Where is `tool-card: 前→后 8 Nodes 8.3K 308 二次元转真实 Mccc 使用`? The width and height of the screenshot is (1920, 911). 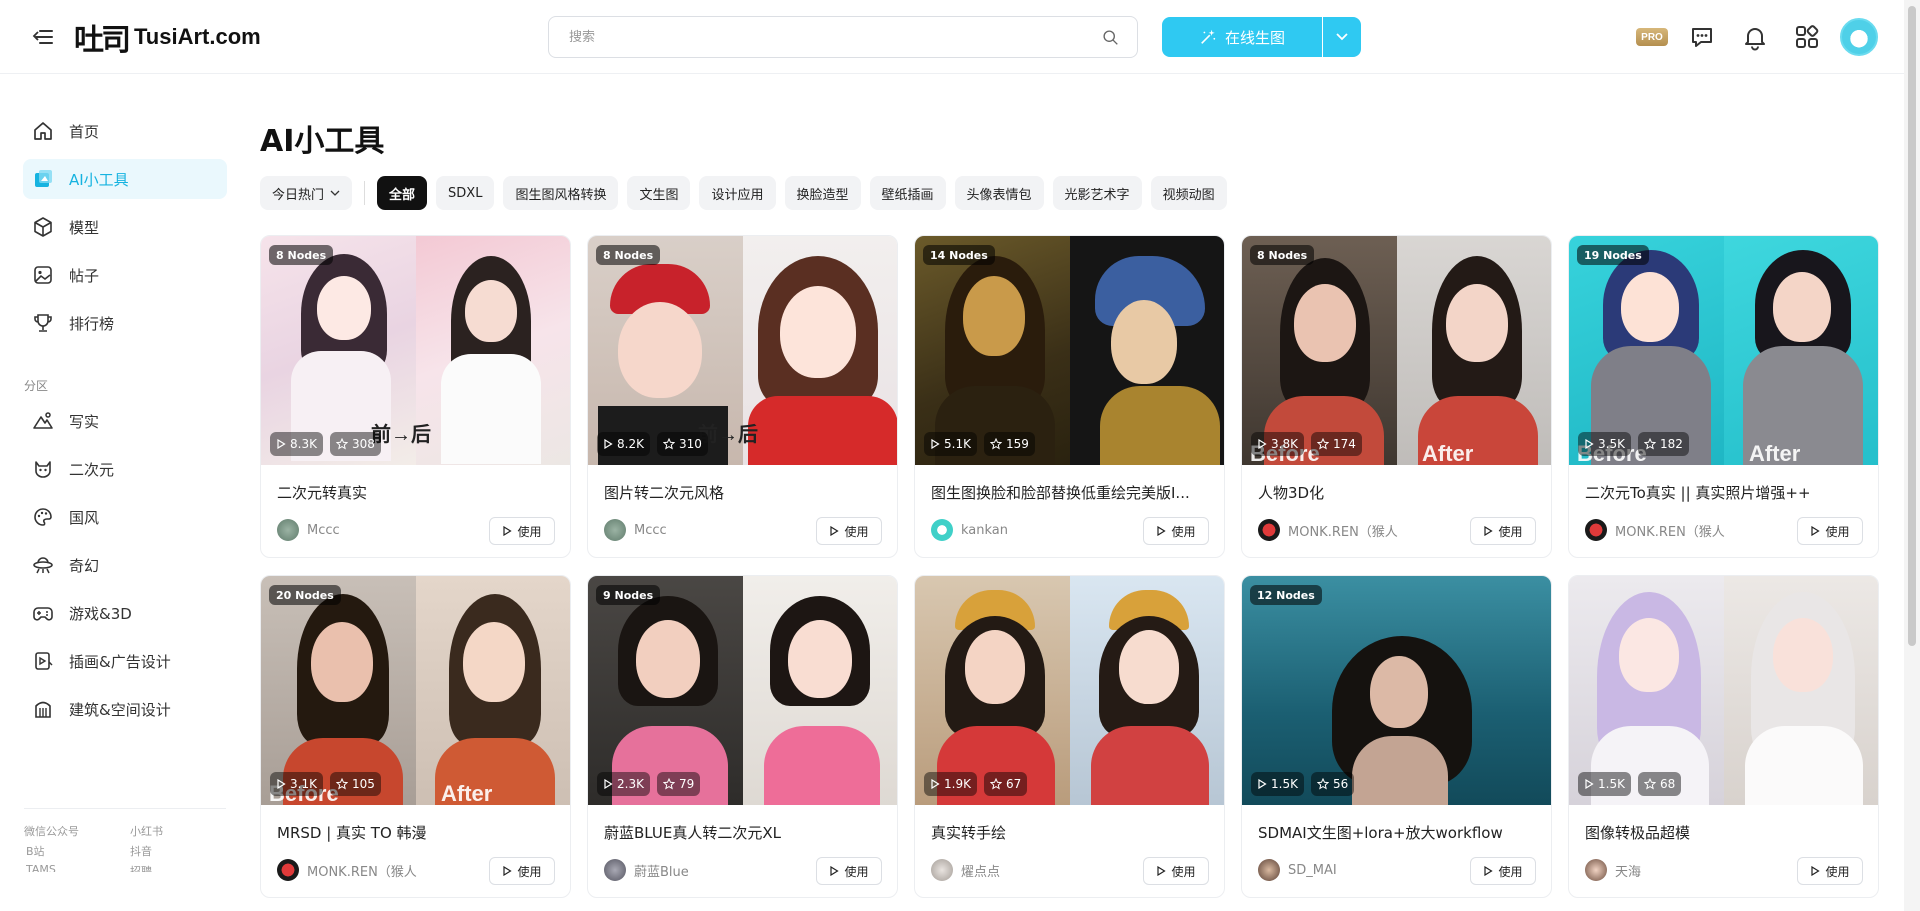 tool-card: 前→后 8 Nodes 8.3K 308 二次元转真实 Mccc 使用 is located at coordinates (415, 396).